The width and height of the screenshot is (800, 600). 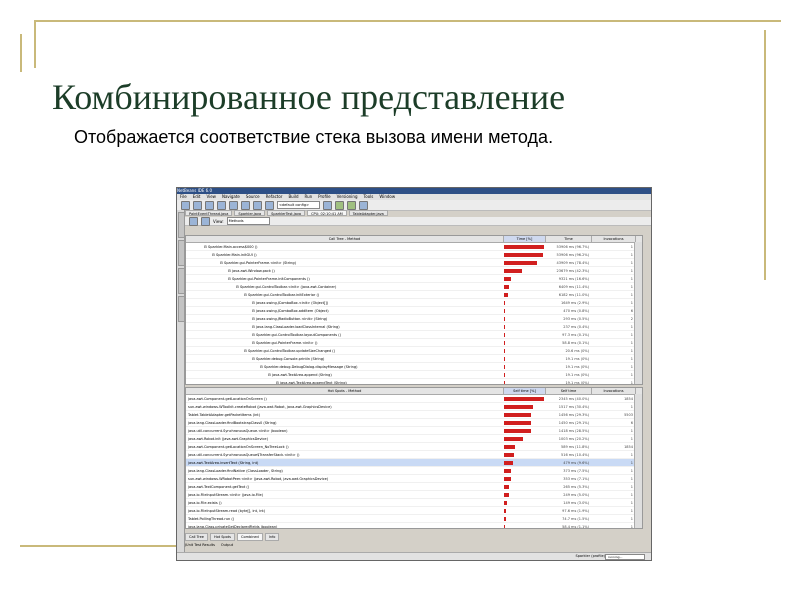 I want to click on output-tab: Output, so click(x=227, y=545).